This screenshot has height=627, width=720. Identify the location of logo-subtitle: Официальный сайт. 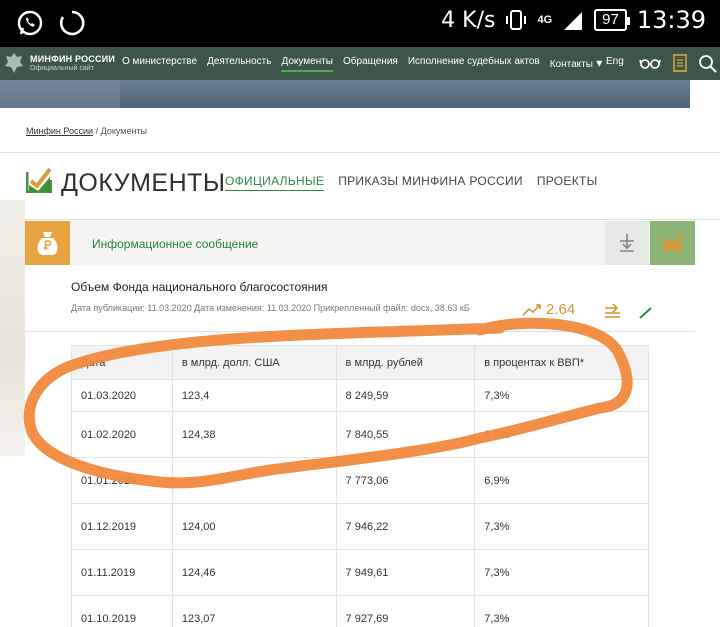
(62, 68).